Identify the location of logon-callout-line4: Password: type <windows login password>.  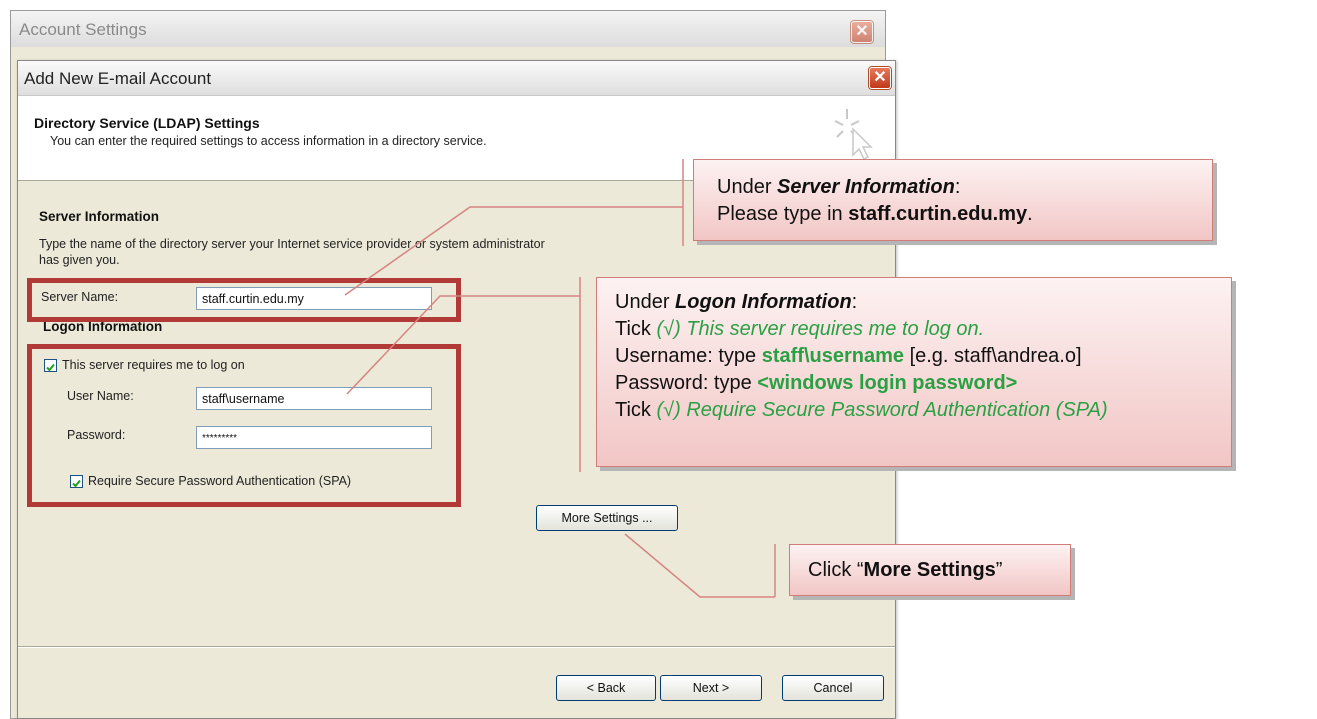
(816, 383).